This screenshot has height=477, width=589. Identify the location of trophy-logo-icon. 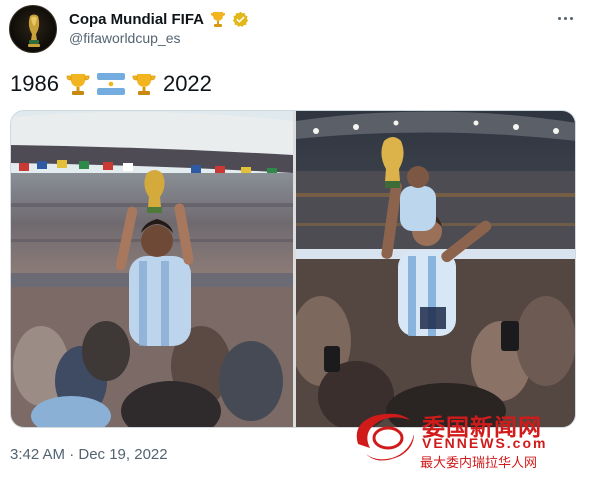
(34, 30).